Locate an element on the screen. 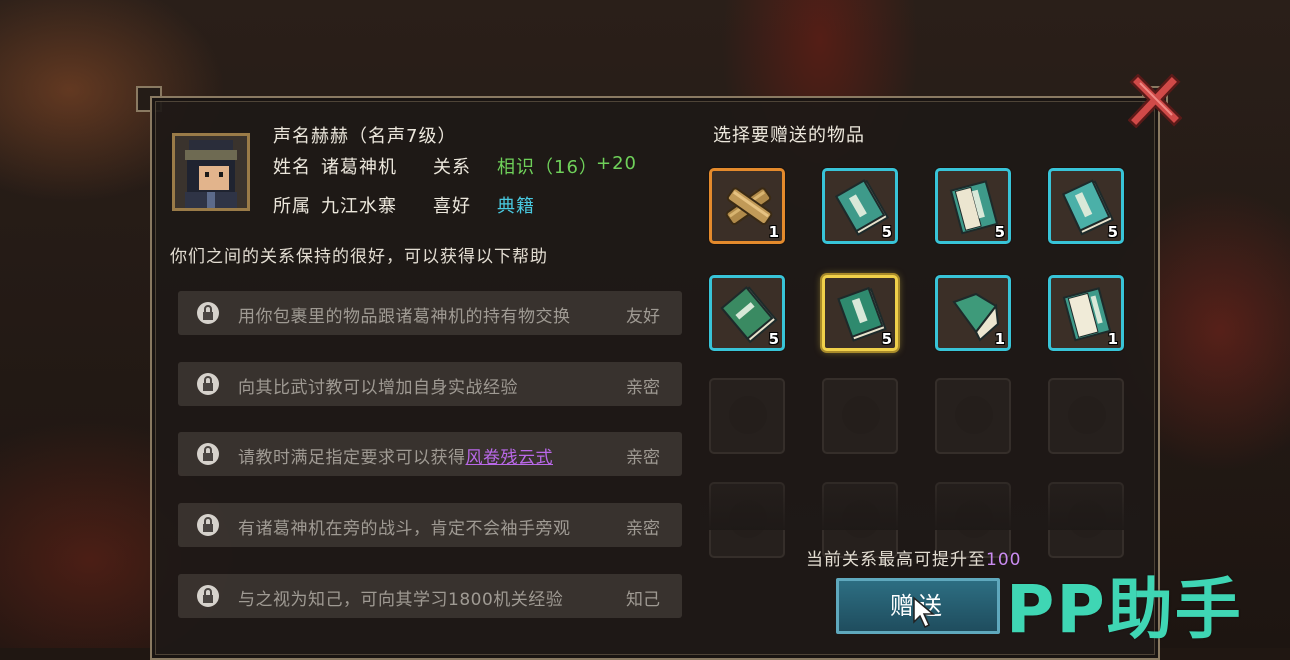  help-item-text: 向其比武讨教可以增加自身实战经验 is located at coordinates (378, 388).